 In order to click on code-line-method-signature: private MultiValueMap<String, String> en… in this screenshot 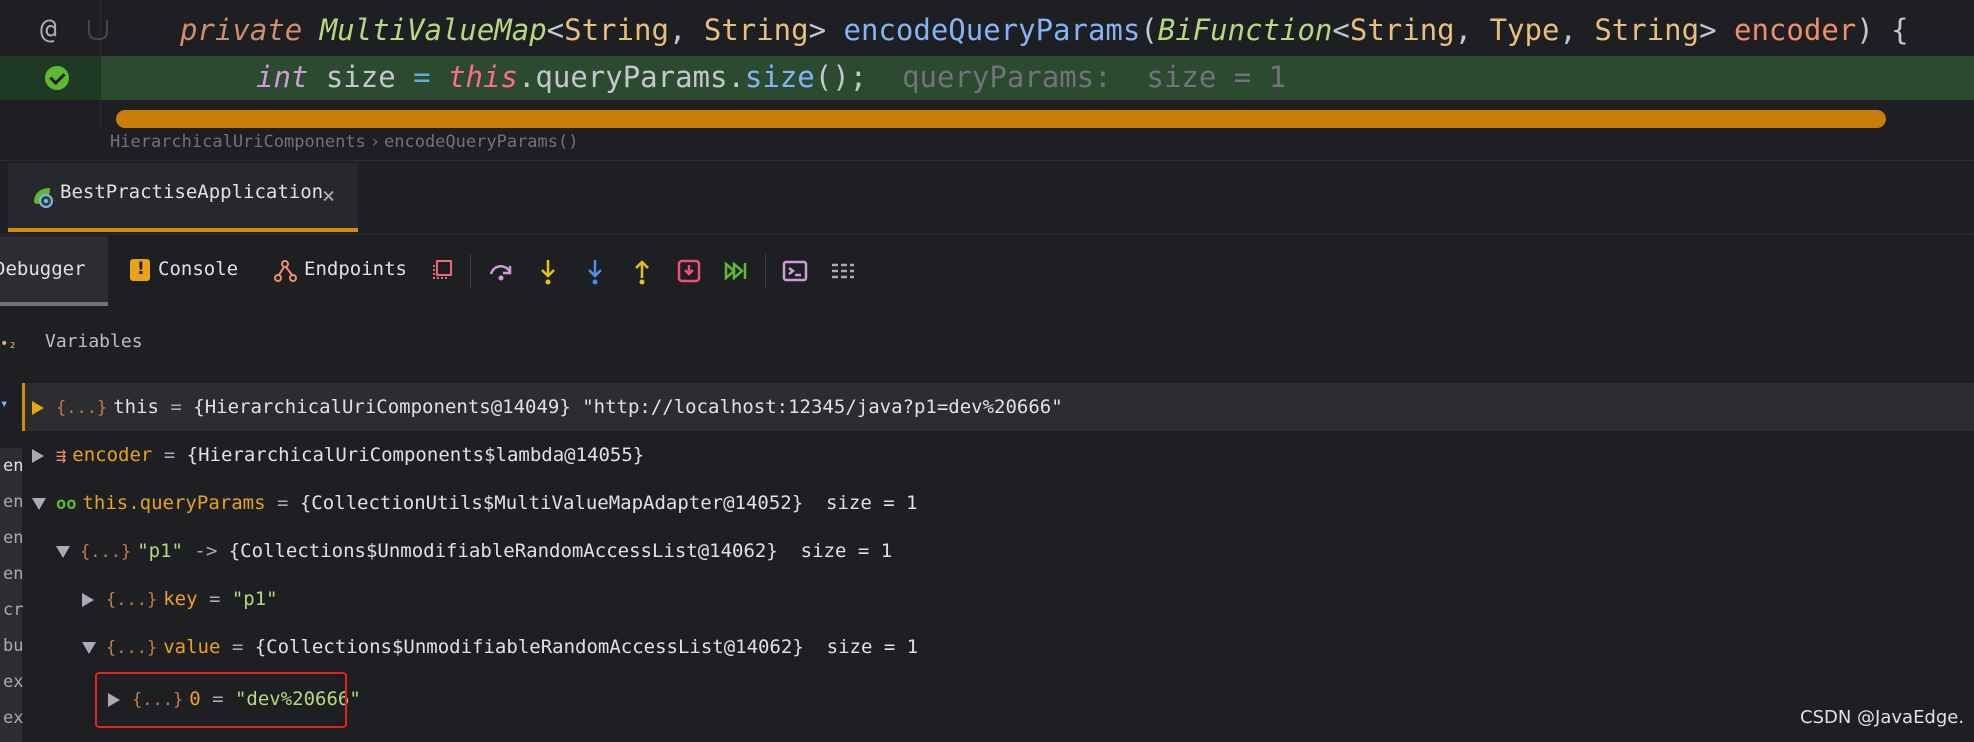, I will do `click(1044, 30)`.